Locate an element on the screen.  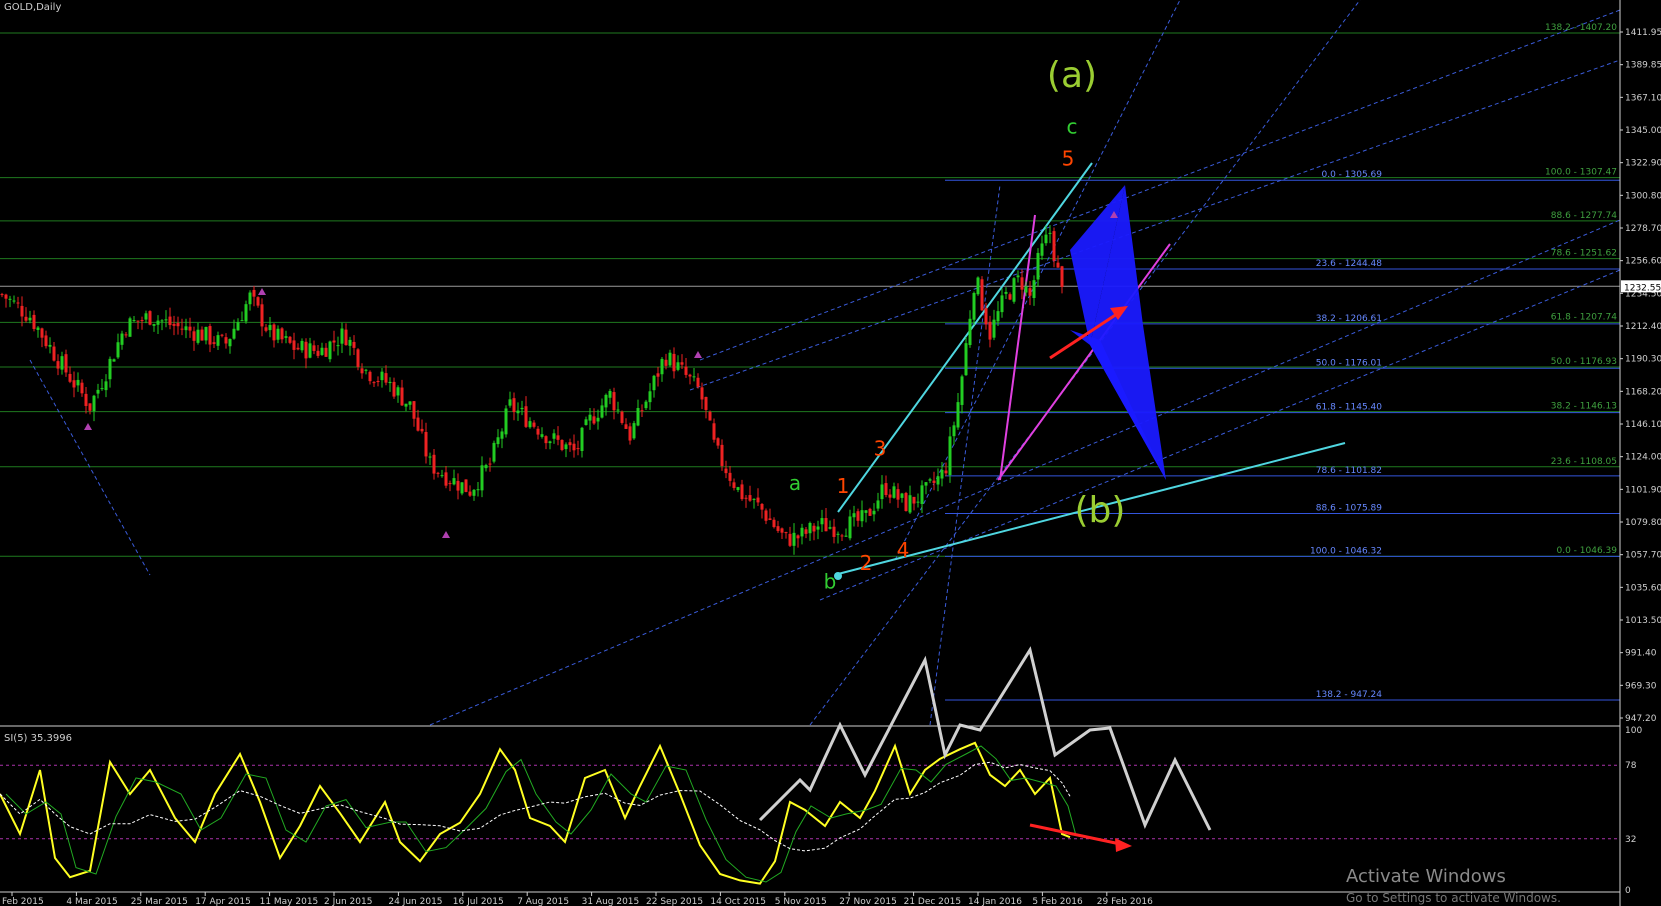
date-tick-label: 7 Aug 2015 is located at coordinates (543, 901).